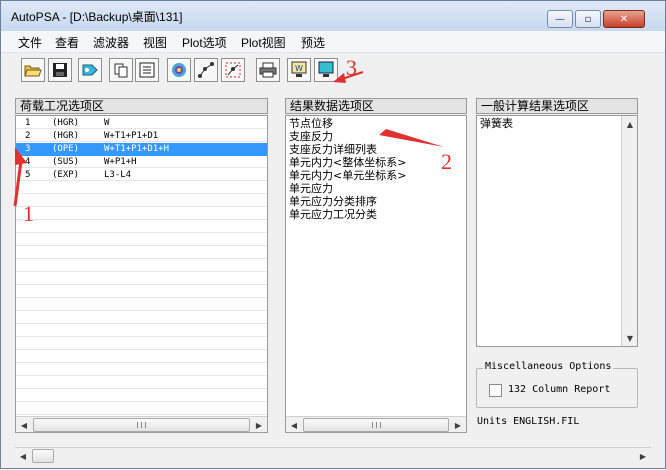 Image resolution: width=666 pixels, height=470 pixels. Describe the element at coordinates (446, 161) in the screenshot. I see `annotation-label-2: 2` at that location.